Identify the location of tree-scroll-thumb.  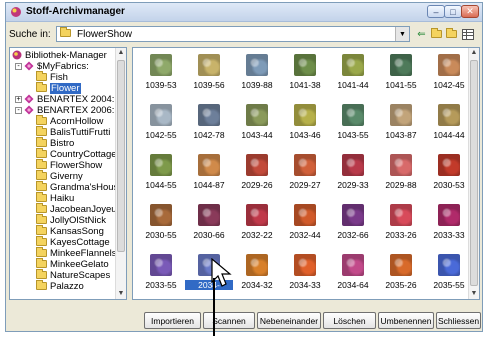
(121, 156).